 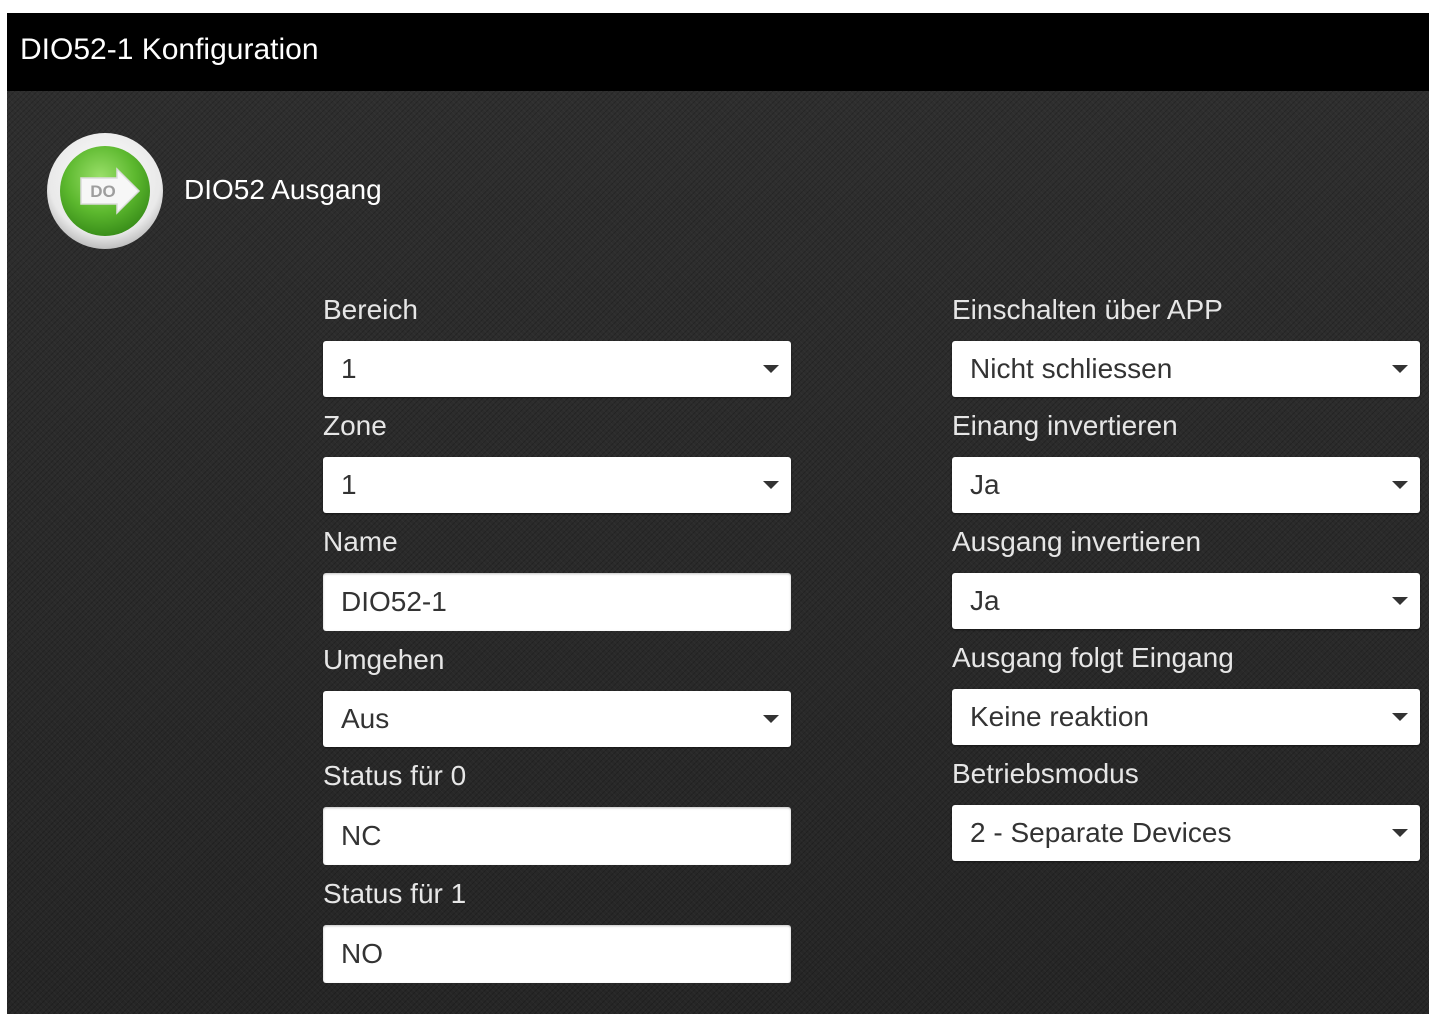 What do you see at coordinates (384, 659) in the screenshot?
I see `umgehen-label: Umgehen` at bounding box center [384, 659].